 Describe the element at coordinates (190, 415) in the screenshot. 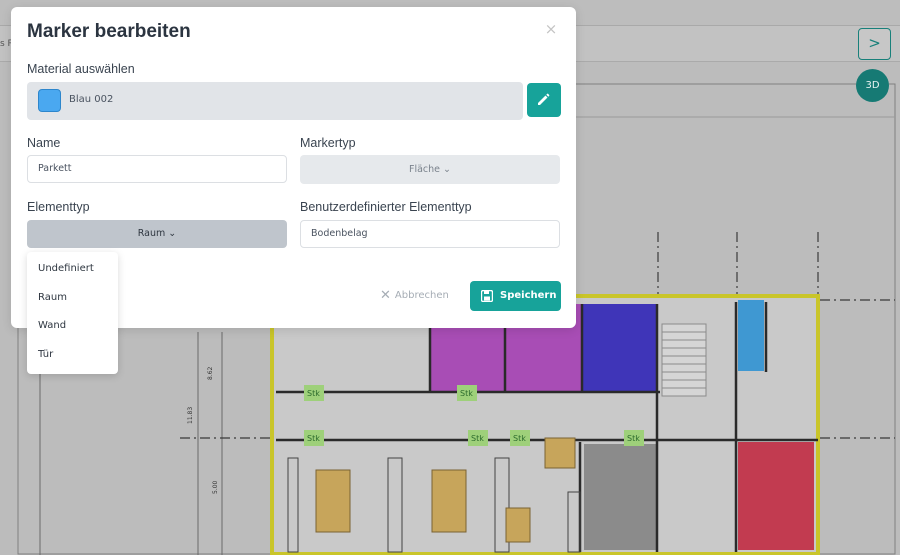

I see `svg-text: 11.83` at that location.